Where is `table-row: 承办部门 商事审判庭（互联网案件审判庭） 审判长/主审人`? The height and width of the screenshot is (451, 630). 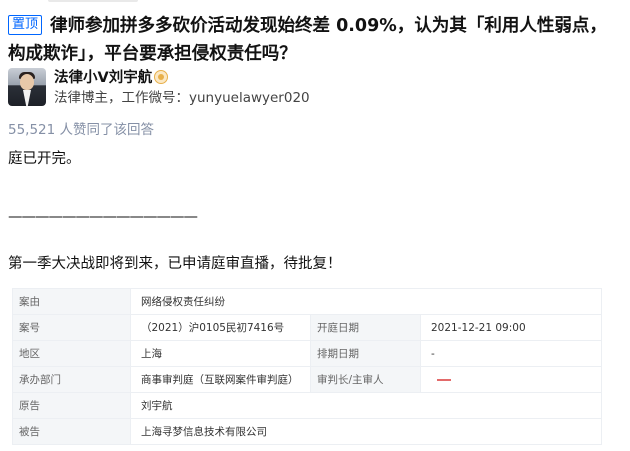
table-row: 承办部门 商事审判庭（互联网案件审判庭） 审判长/主审人 is located at coordinates (307, 379).